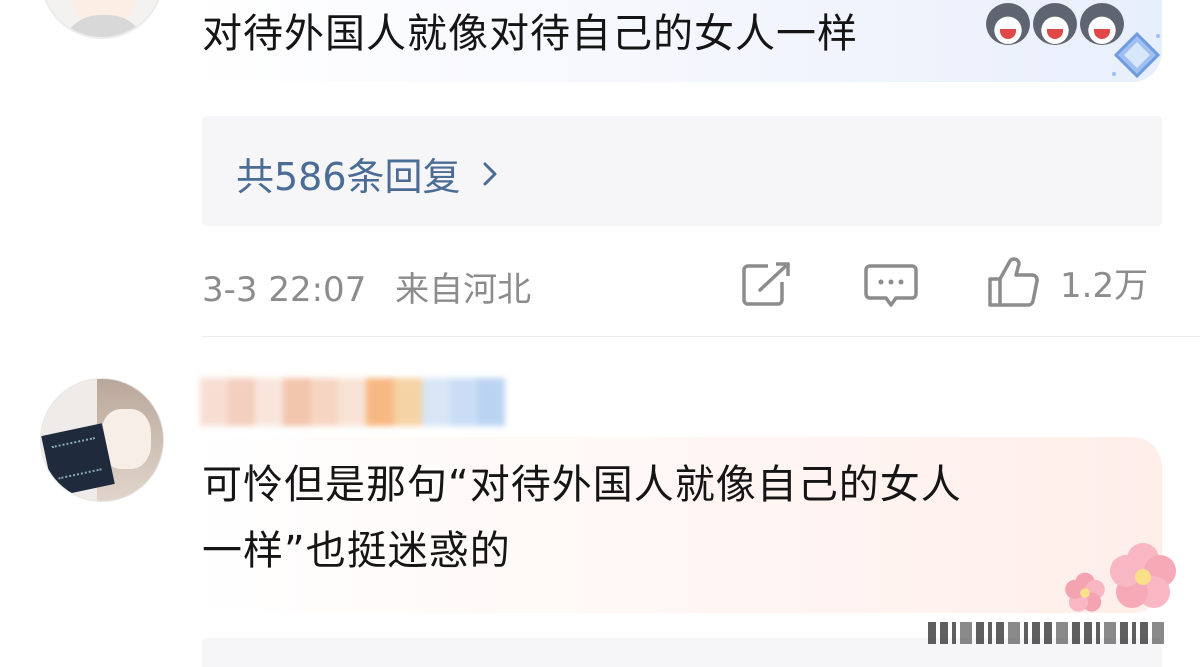  Describe the element at coordinates (1055, 633) in the screenshot. I see `watermark-logo` at that location.